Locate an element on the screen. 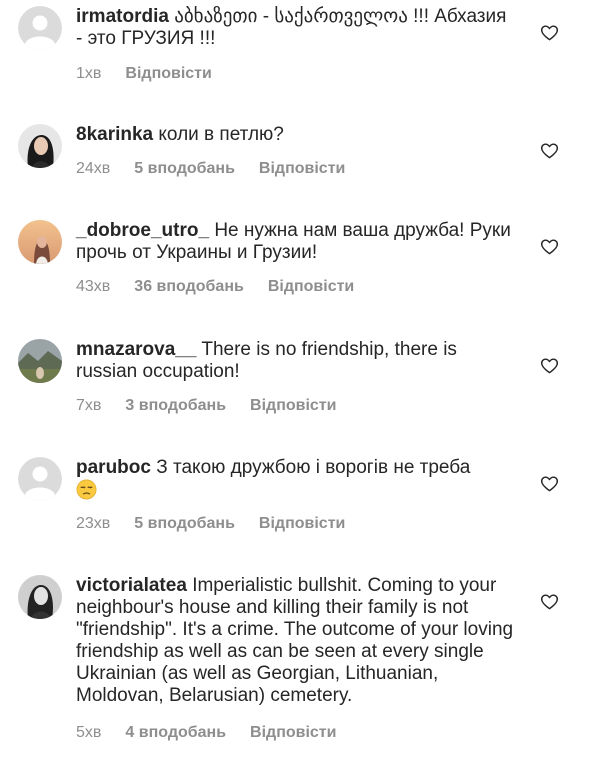  comment-username: 8karinka is located at coordinates (114, 134).